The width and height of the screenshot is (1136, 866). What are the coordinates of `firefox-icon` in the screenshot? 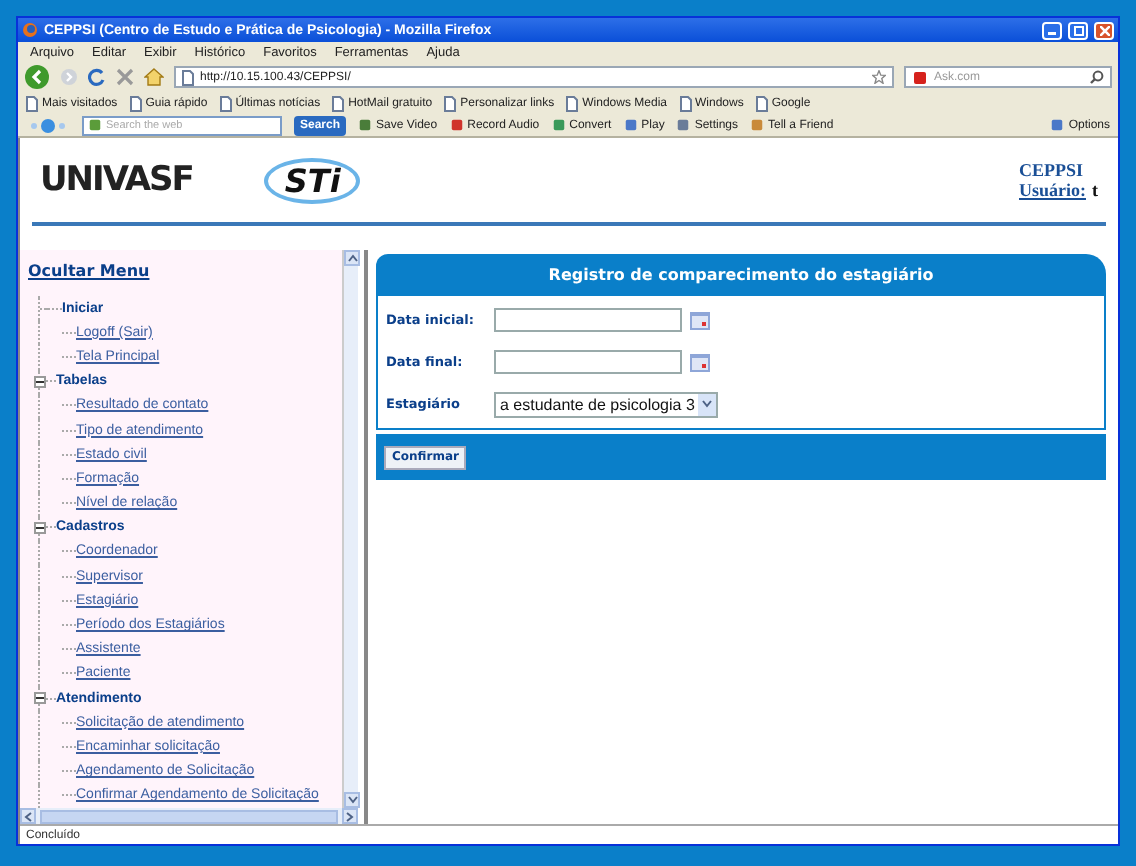 It's located at (30, 30).